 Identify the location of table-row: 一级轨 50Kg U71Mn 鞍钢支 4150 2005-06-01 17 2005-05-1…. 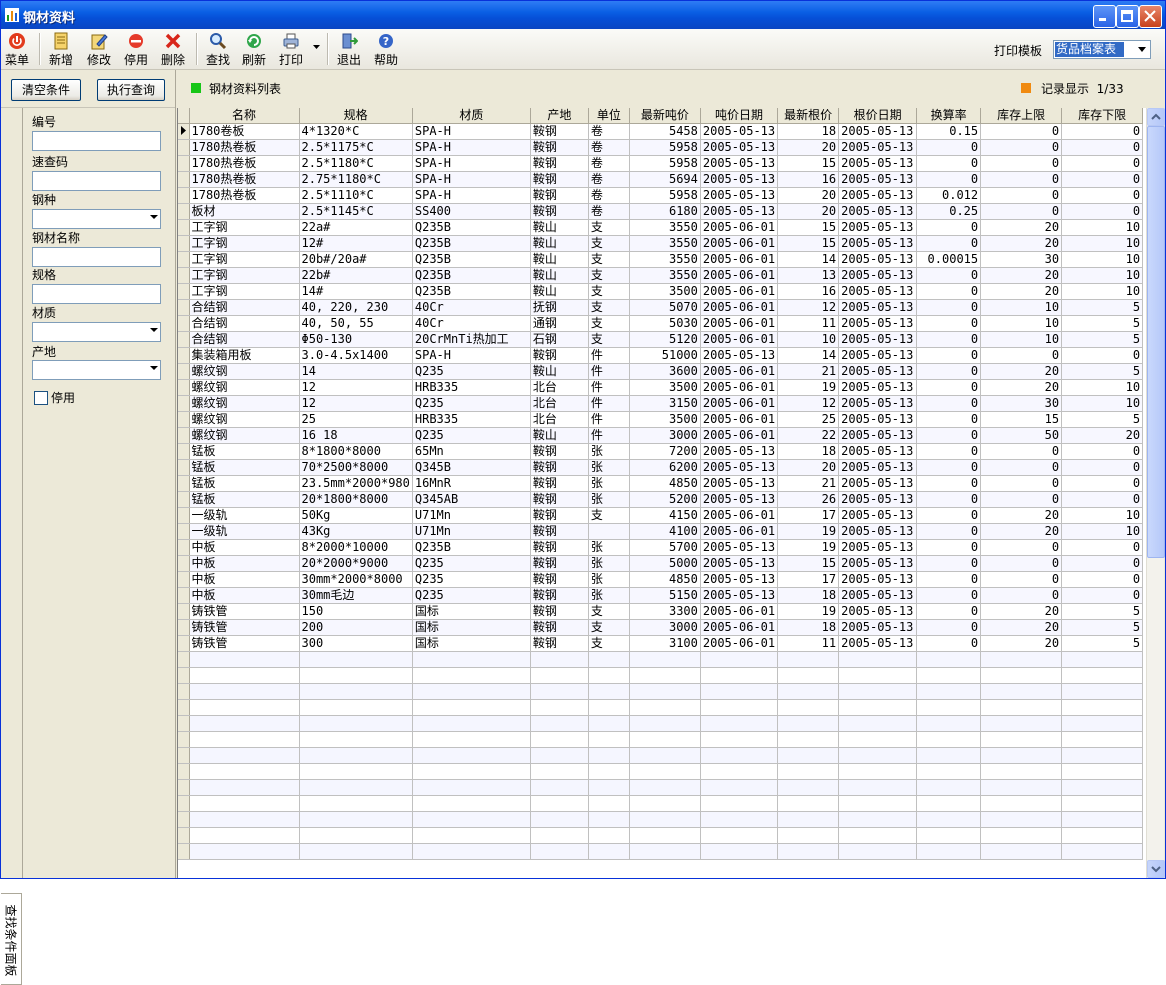
(661, 515).